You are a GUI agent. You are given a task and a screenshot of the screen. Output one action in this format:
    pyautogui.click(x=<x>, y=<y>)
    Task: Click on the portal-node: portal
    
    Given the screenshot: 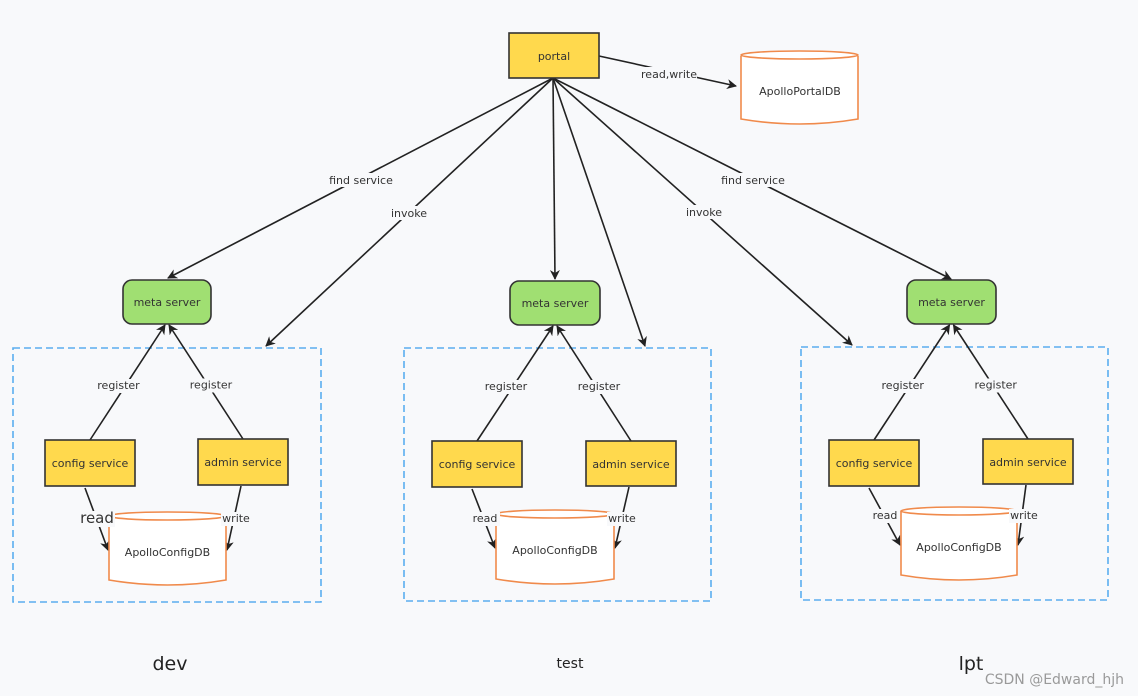 What is the action you would take?
    pyautogui.click(x=554, y=55)
    